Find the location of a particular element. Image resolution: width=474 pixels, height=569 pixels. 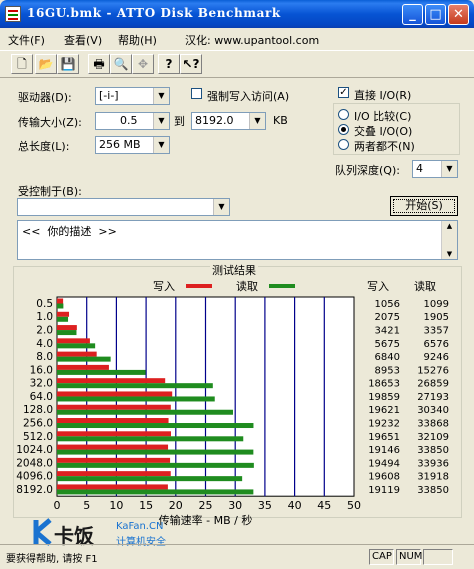

category-label: 32.0 is located at coordinates (41, 384).